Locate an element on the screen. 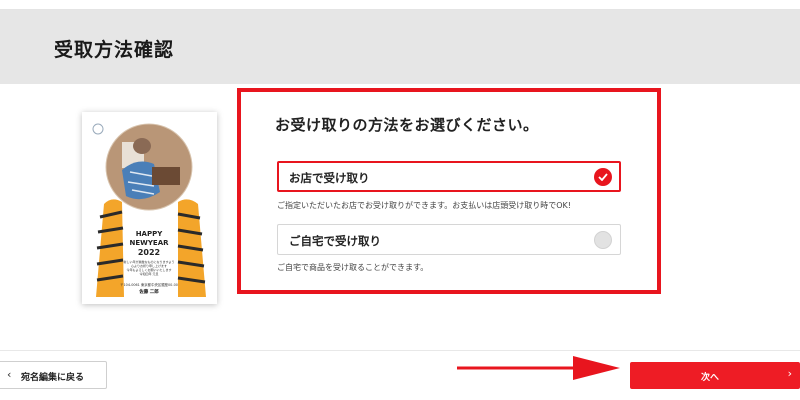 Image resolution: width=800 pixels, height=400 pixels. back-button-label: 宛名編集に戻る is located at coordinates (53, 378).